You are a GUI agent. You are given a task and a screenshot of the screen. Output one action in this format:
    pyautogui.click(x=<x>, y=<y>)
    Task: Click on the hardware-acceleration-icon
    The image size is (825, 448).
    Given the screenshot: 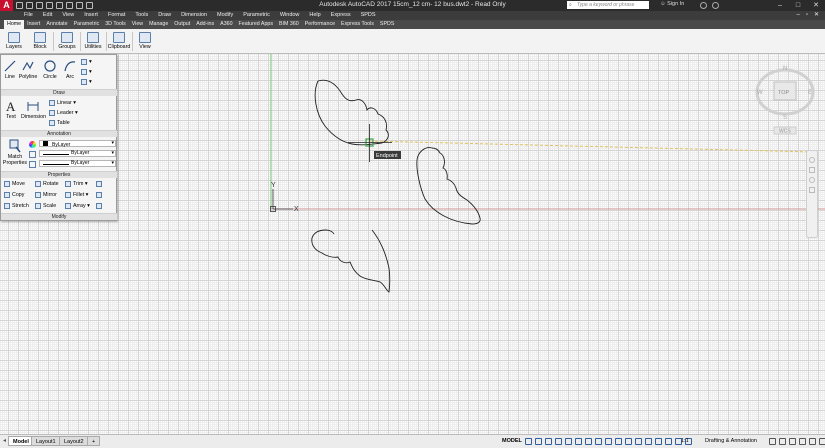 What is the action you would take?
    pyautogui.click(x=822, y=441)
    